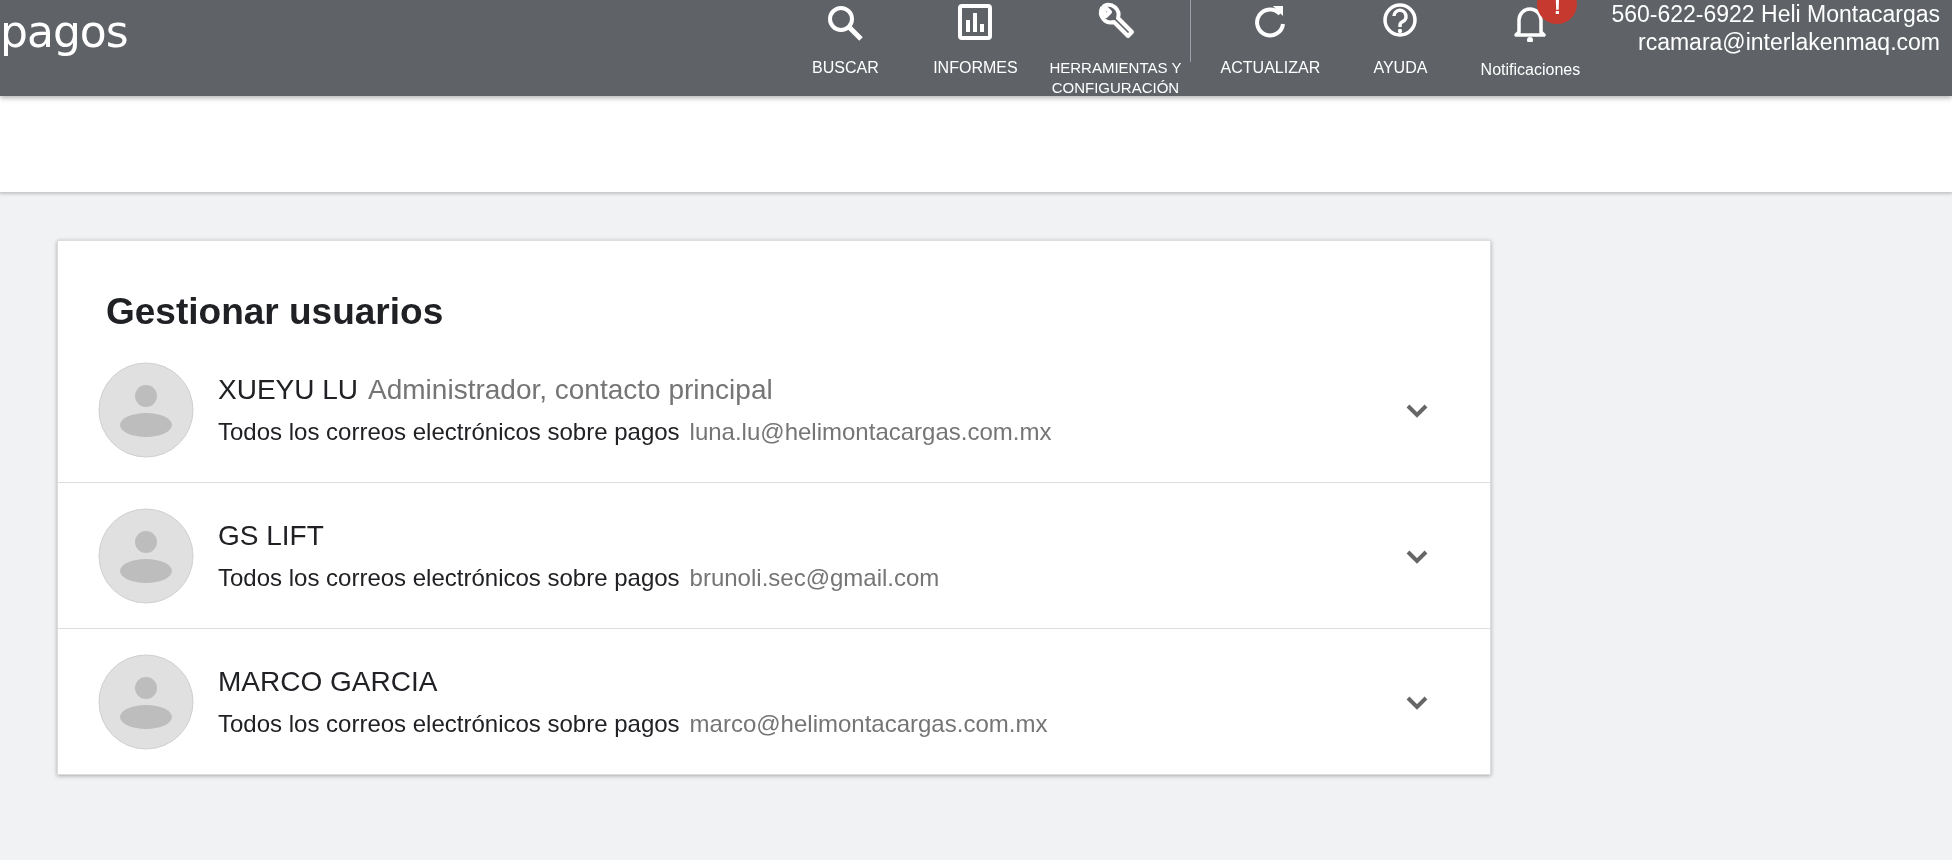 The height and width of the screenshot is (860, 1952). I want to click on user-email: luna.lu@helimontacargas.com.mx, so click(870, 431).